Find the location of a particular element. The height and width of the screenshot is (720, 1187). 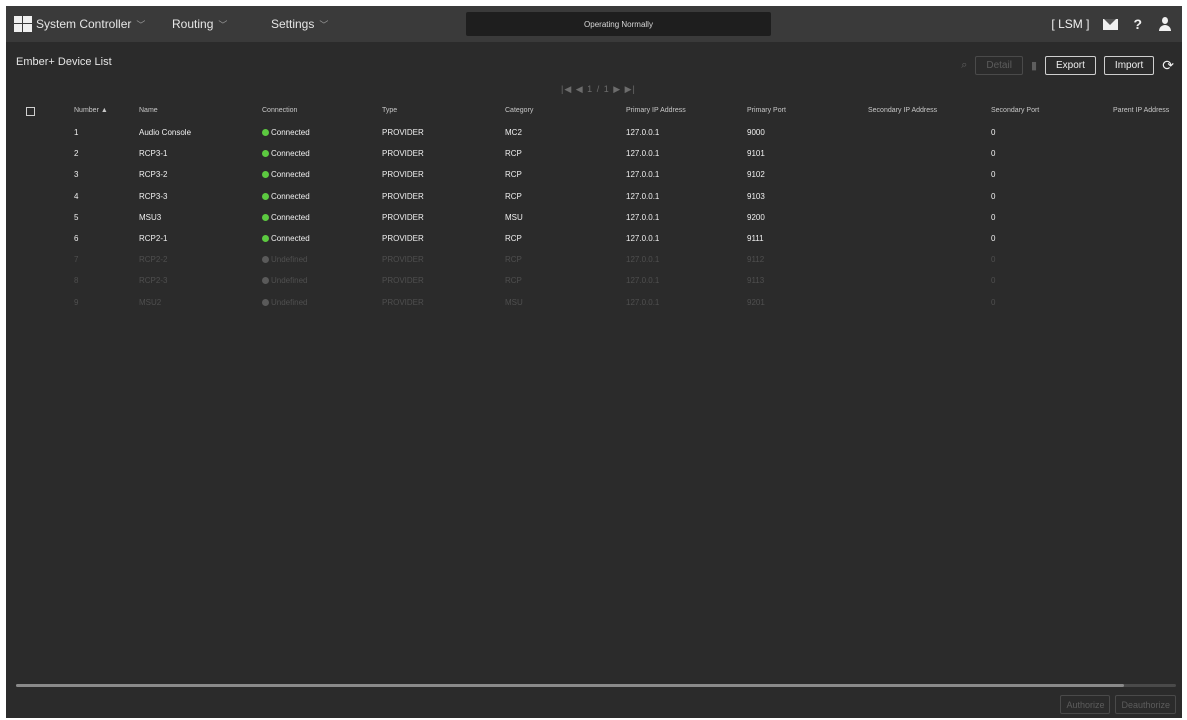

cell-number: 2 is located at coordinates (76, 154).